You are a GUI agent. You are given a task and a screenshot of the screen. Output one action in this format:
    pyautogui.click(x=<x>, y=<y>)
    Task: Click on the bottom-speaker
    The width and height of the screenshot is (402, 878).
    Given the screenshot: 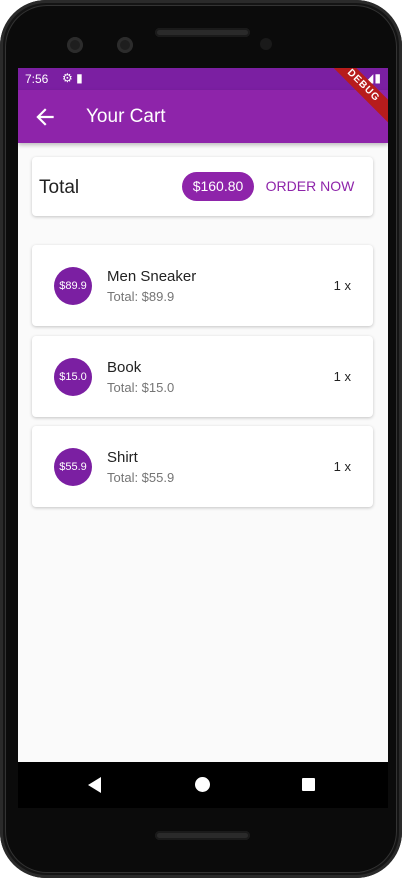 What is the action you would take?
    pyautogui.click(x=202, y=835)
    